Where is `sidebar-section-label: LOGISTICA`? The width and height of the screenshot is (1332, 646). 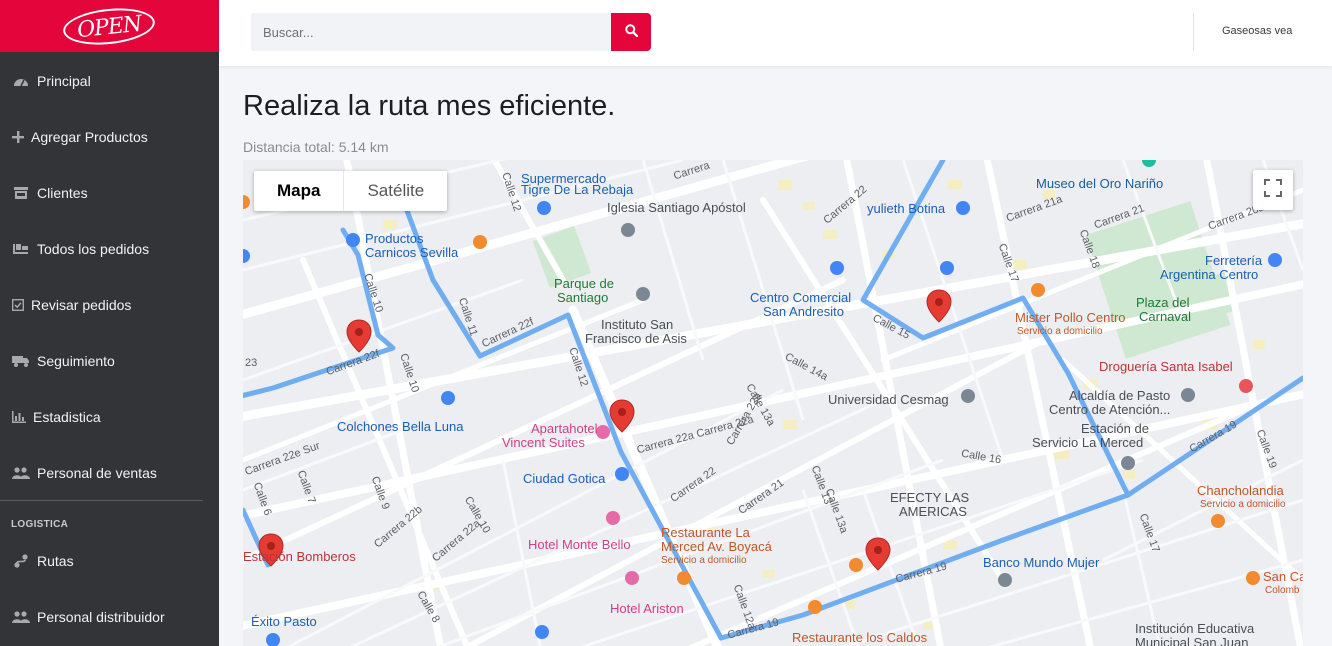 sidebar-section-label: LOGISTICA is located at coordinates (40, 524).